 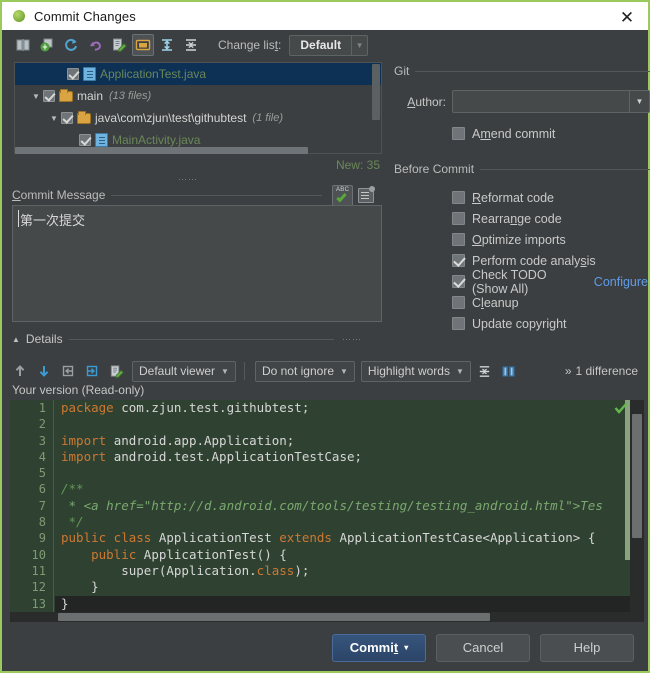 What do you see at coordinates (20, 371) in the screenshot?
I see `previous-difference-icon` at bounding box center [20, 371].